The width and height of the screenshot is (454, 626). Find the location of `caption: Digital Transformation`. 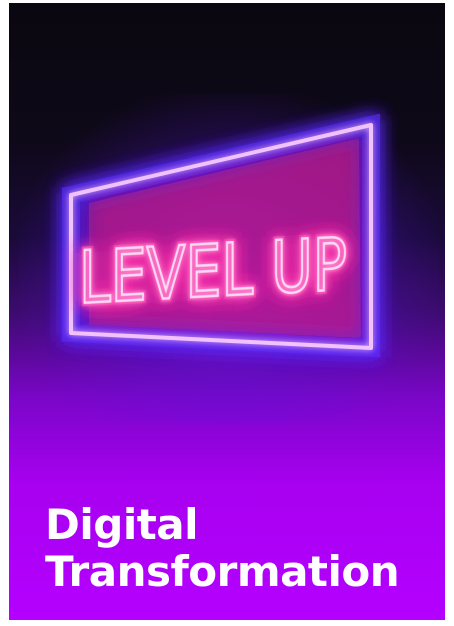

caption: Digital Transformation is located at coordinates (222, 548).